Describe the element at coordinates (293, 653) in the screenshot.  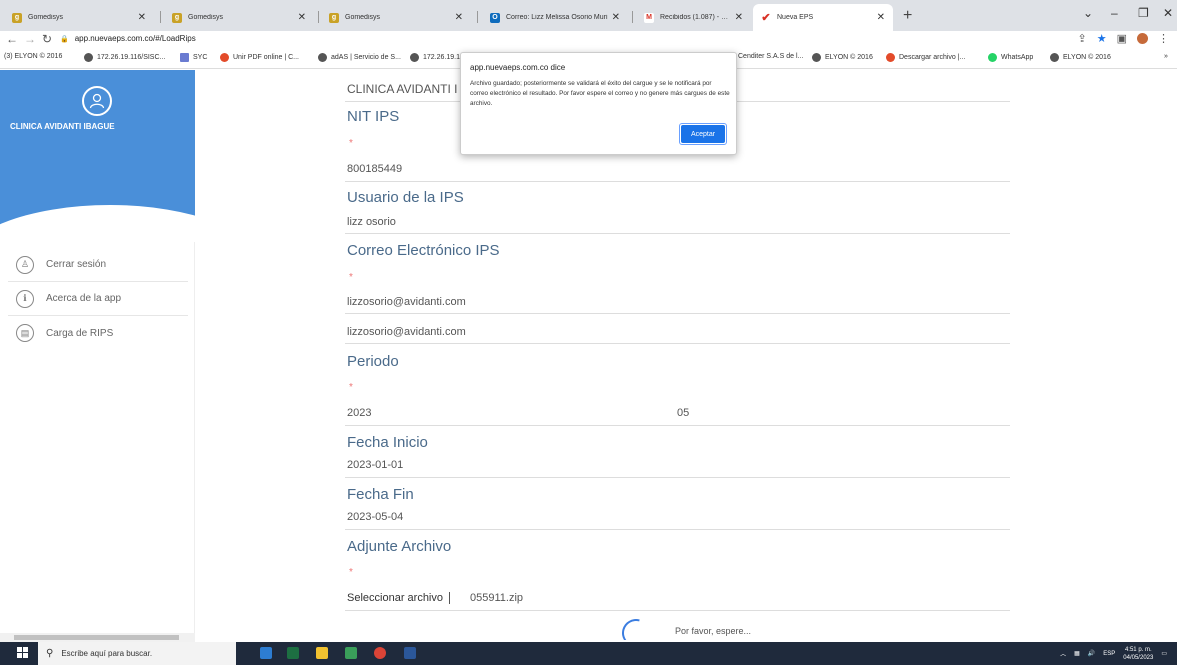
I see `excel-icon` at that location.